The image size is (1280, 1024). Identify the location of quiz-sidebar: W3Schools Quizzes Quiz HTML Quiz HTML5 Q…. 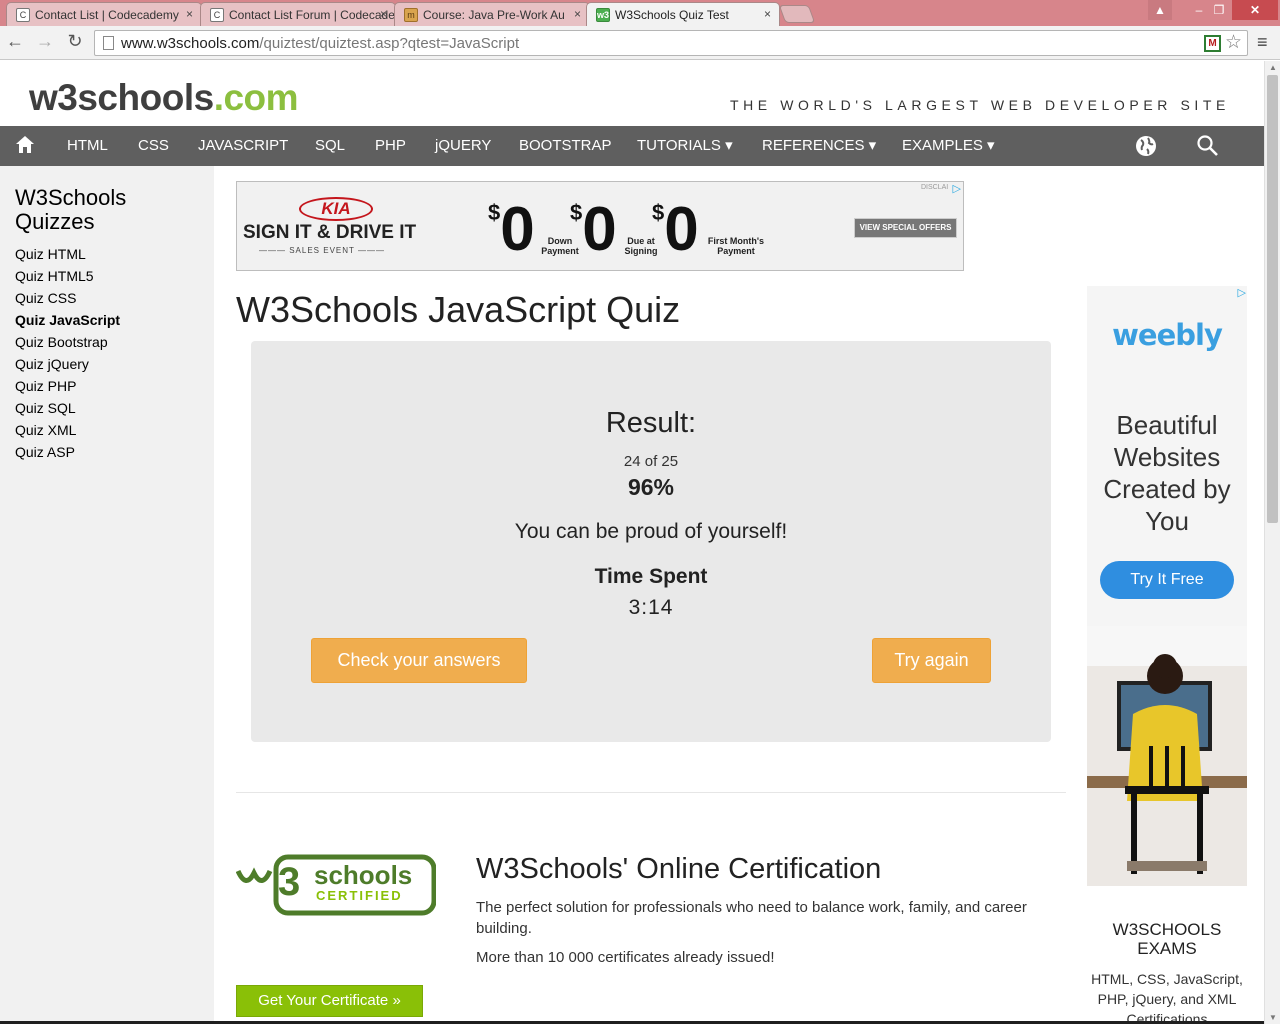
(107, 595).